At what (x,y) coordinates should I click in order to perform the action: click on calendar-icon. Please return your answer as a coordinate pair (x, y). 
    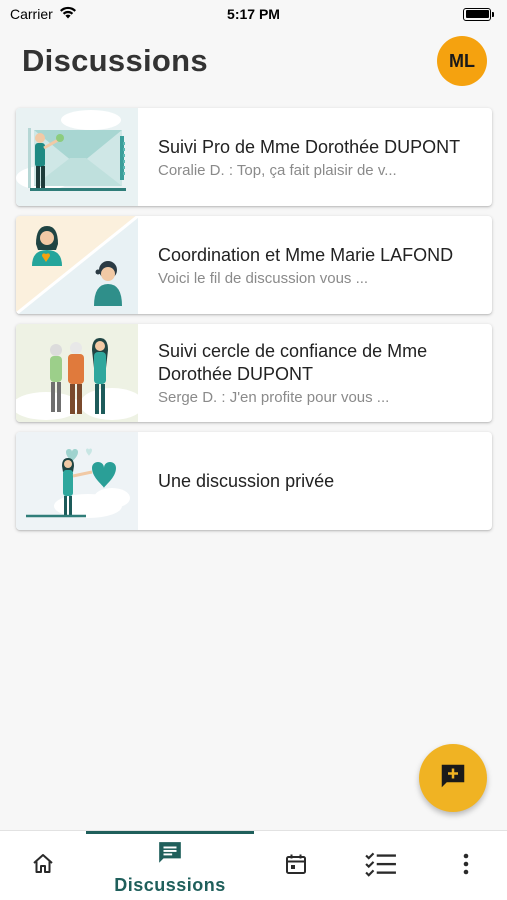
    Looking at the image, I should click on (296, 866).